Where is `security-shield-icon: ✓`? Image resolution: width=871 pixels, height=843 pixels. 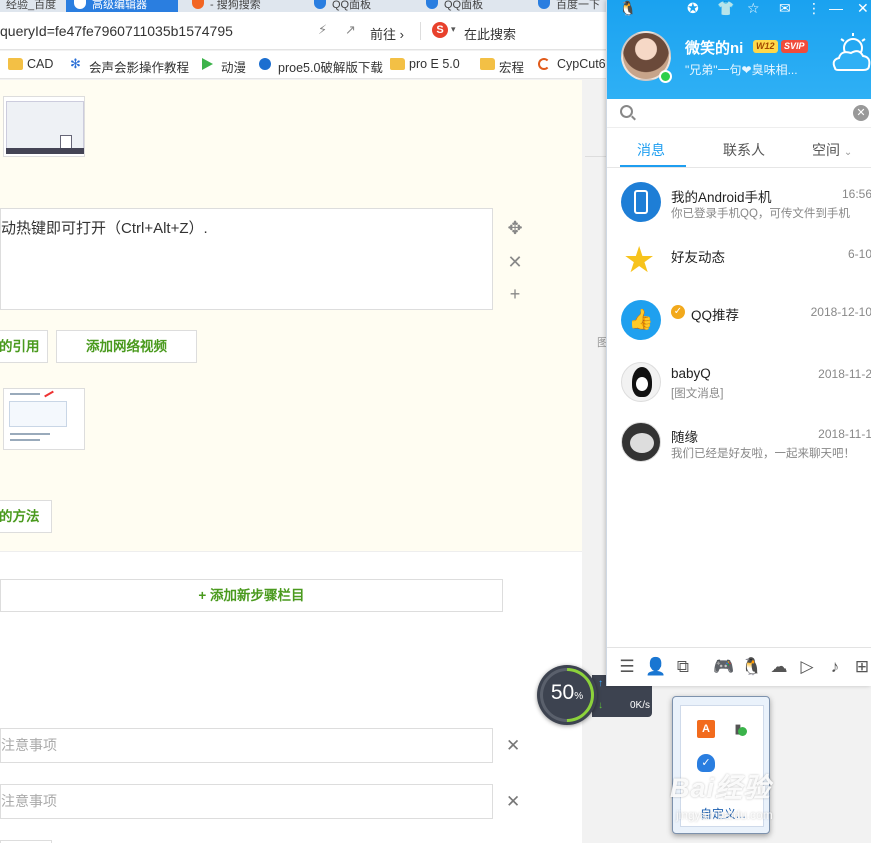 security-shield-icon: ✓ is located at coordinates (706, 763).